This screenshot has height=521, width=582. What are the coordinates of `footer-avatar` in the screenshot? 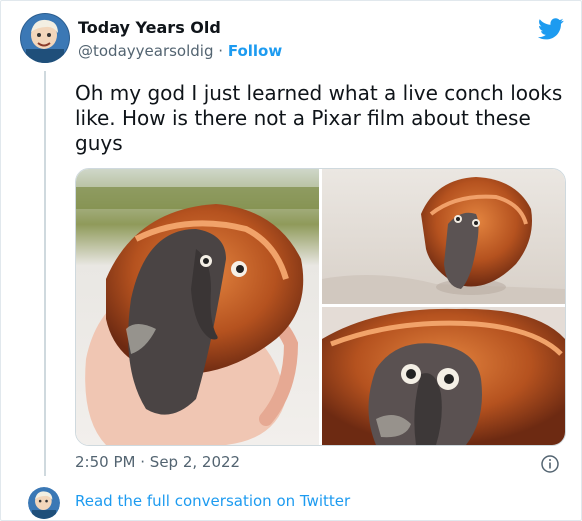 It's located at (44, 503).